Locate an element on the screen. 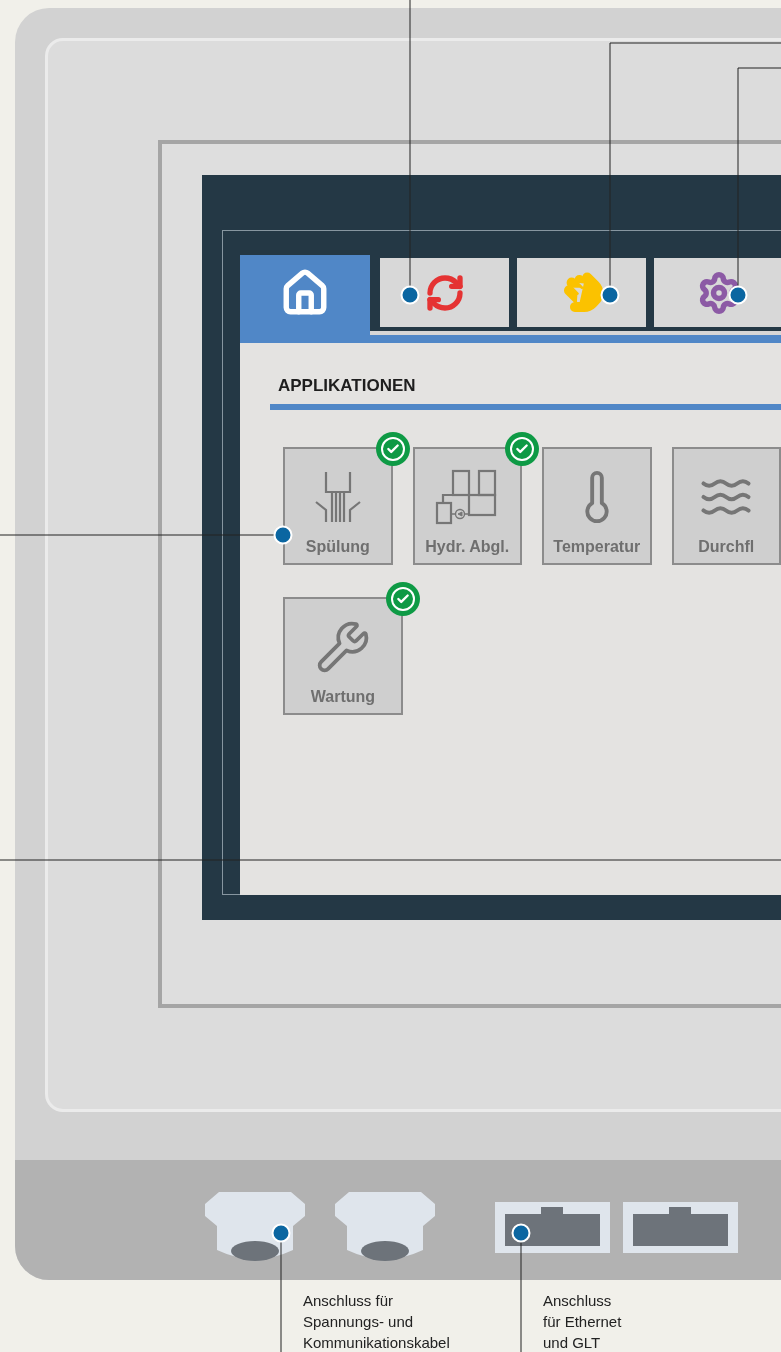 The height and width of the screenshot is (1352, 781). sync-arrows-icon is located at coordinates (444, 292).